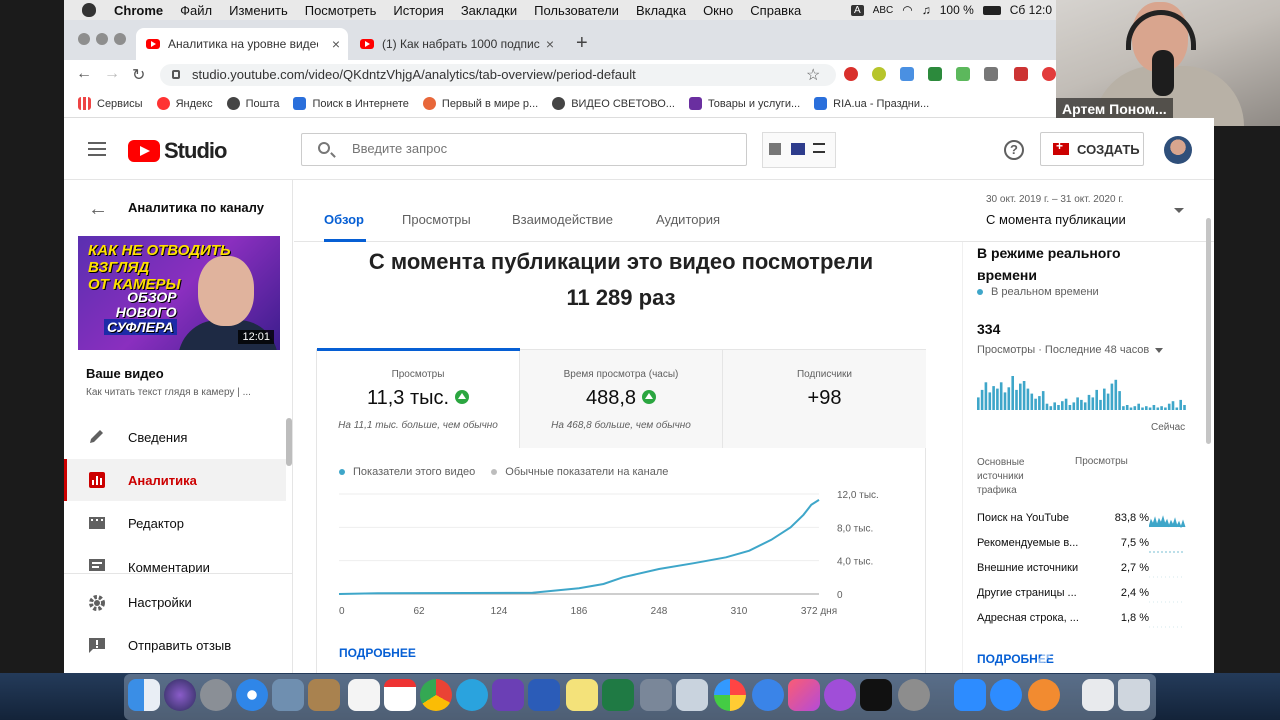 Image resolution: width=1280 pixels, height=720 pixels. I want to click on photos-icon, so click(730, 695).